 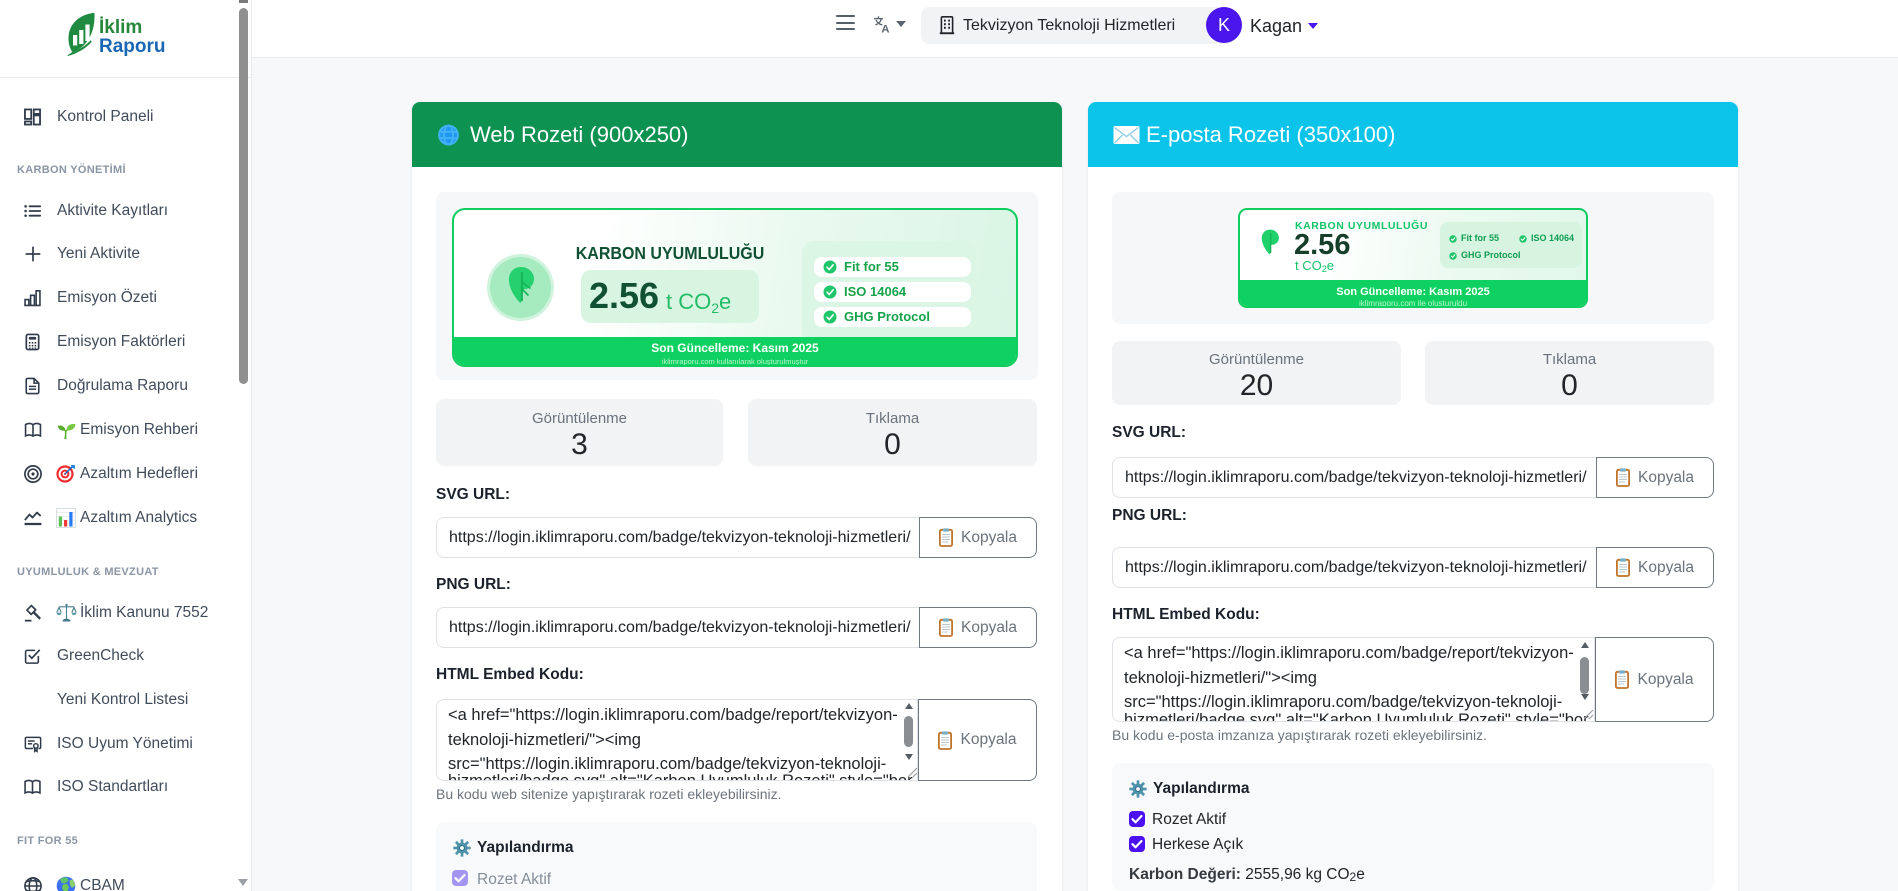 I want to click on svg-text: A, so click(x=885, y=29).